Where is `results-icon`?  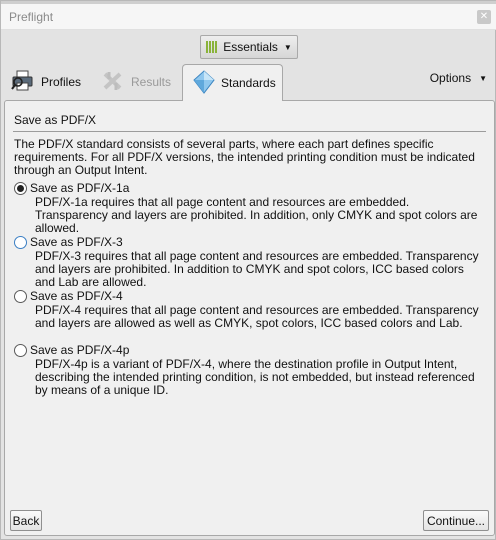
results-icon is located at coordinates (113, 82).